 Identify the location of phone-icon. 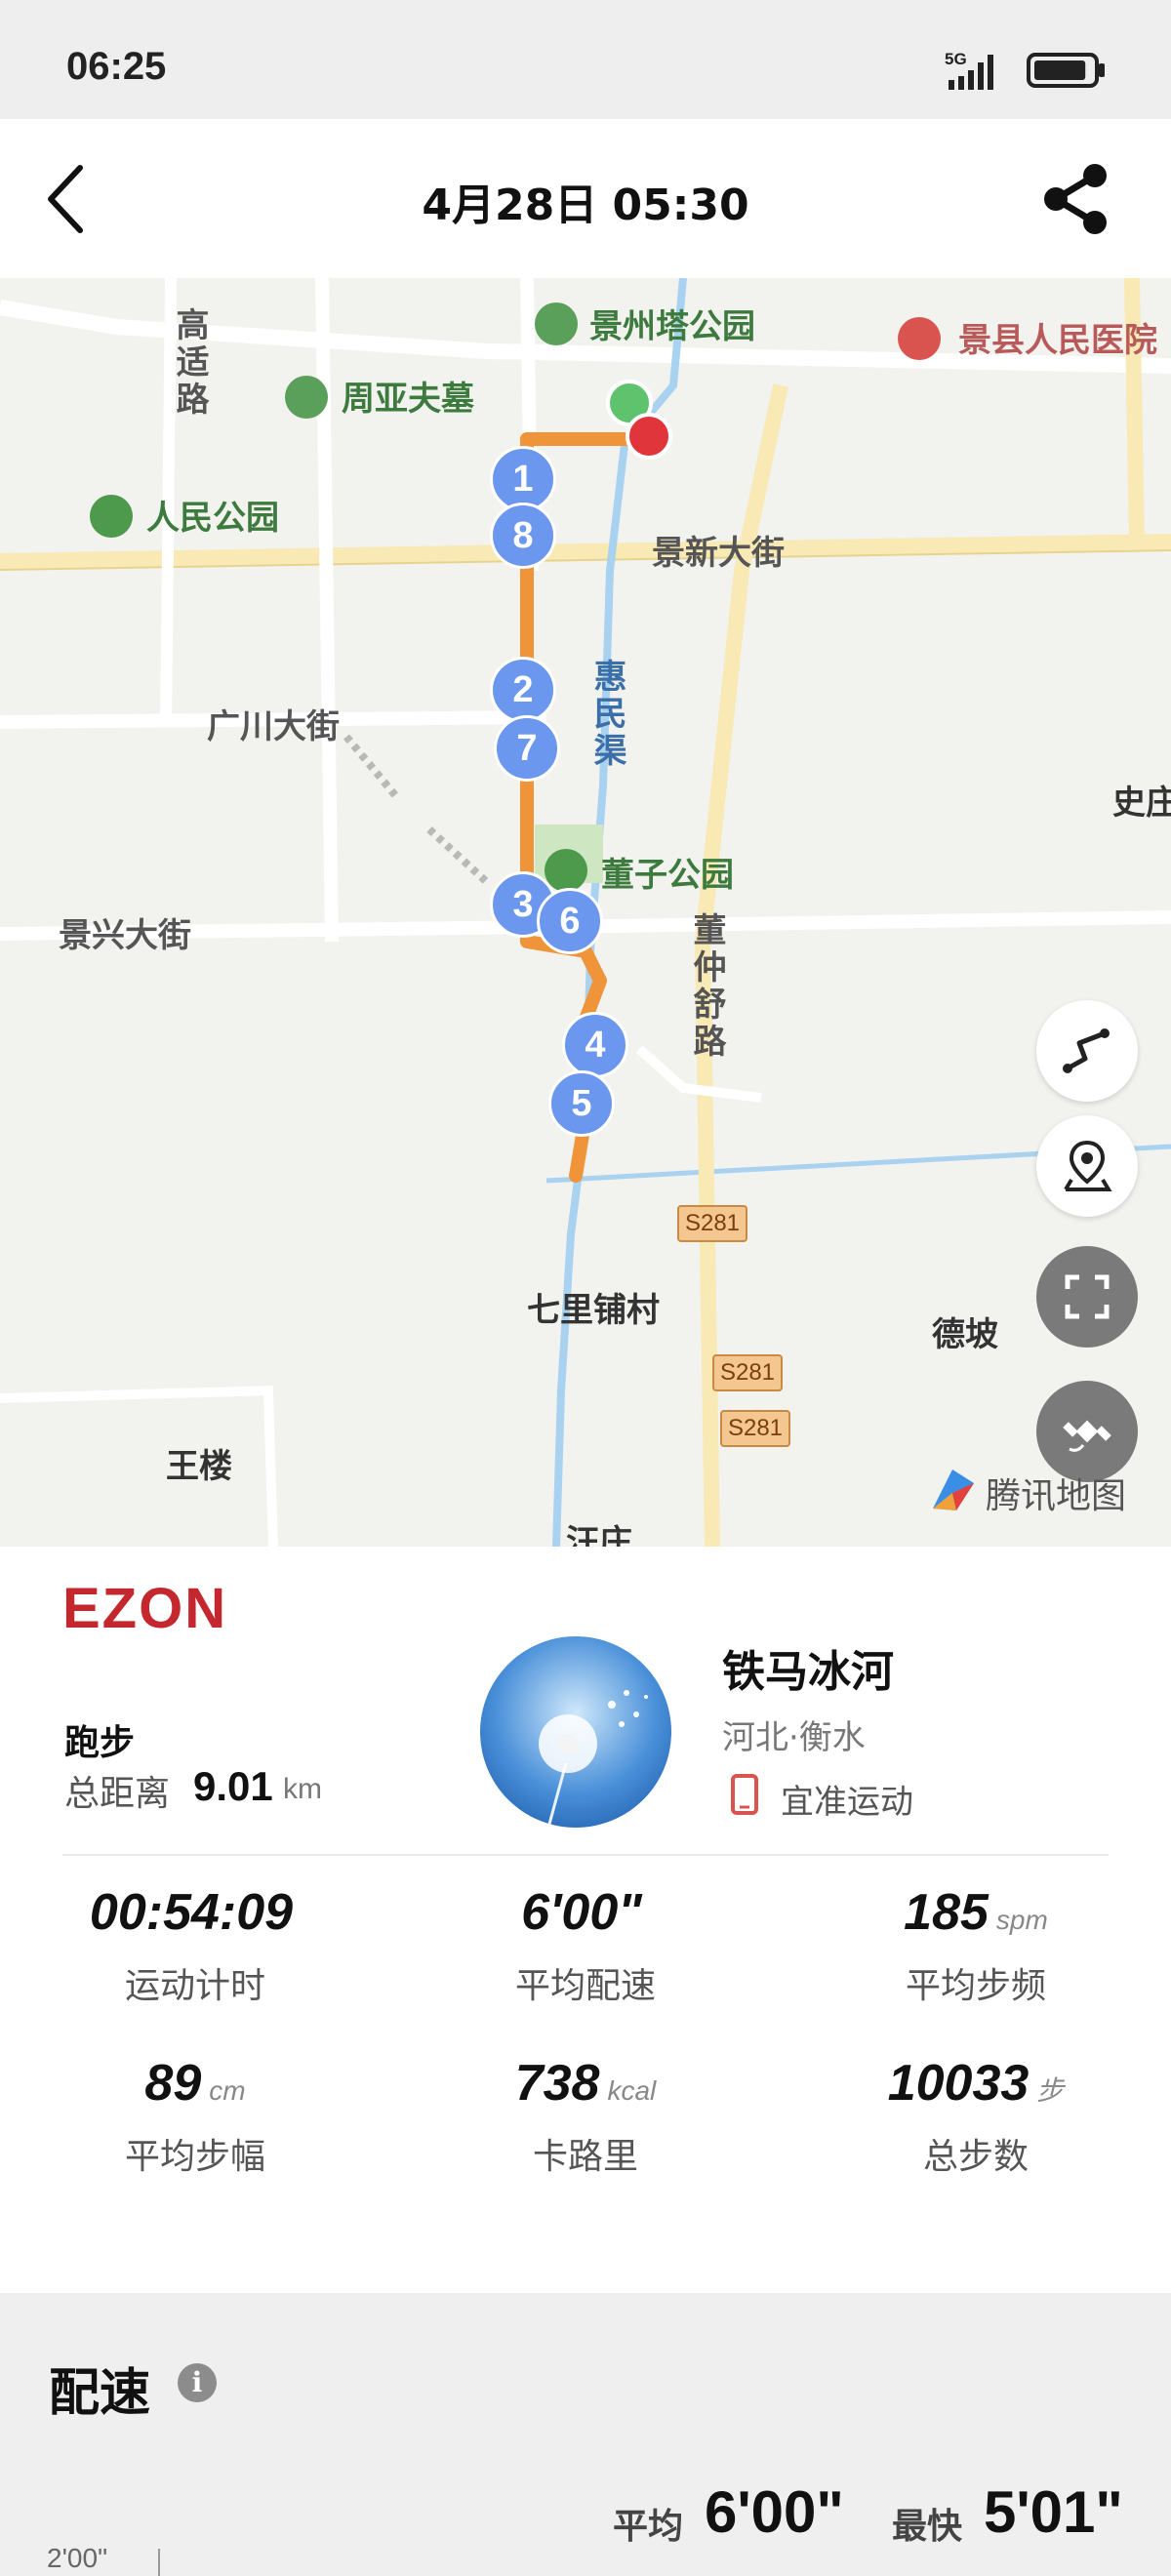
(744, 1794).